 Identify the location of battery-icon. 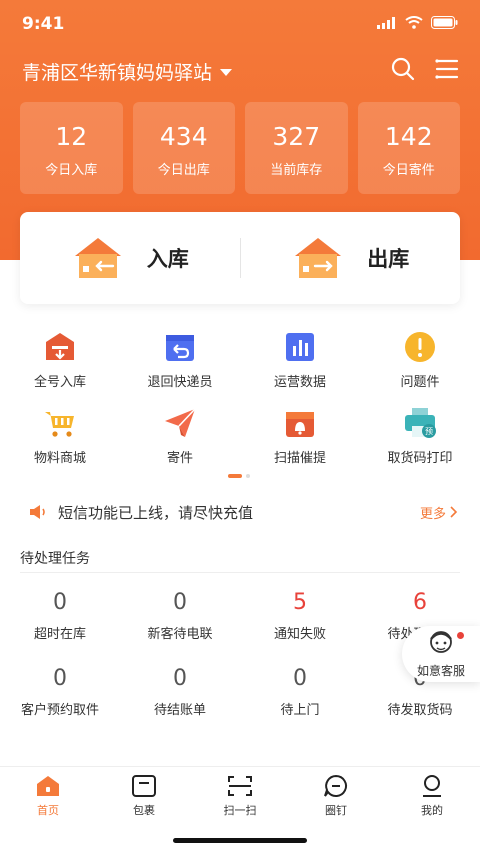
(444, 22).